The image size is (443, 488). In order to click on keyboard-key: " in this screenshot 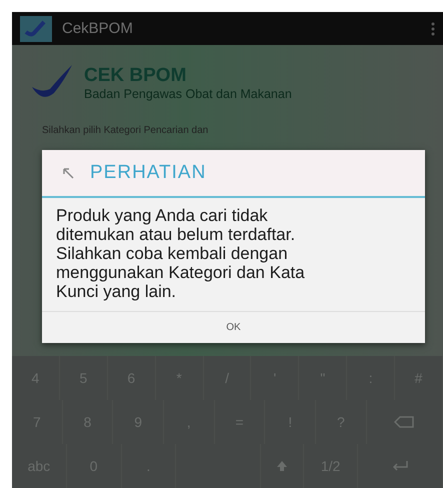, I will do `click(323, 378)`.